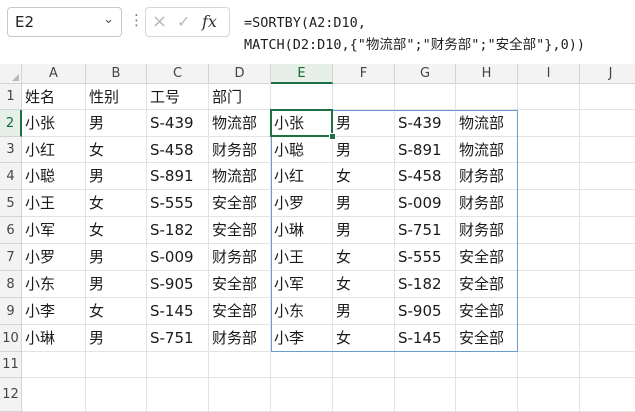 Image resolution: width=635 pixels, height=412 pixels. Describe the element at coordinates (178, 311) in the screenshot. I see `source-cell: S-145` at that location.